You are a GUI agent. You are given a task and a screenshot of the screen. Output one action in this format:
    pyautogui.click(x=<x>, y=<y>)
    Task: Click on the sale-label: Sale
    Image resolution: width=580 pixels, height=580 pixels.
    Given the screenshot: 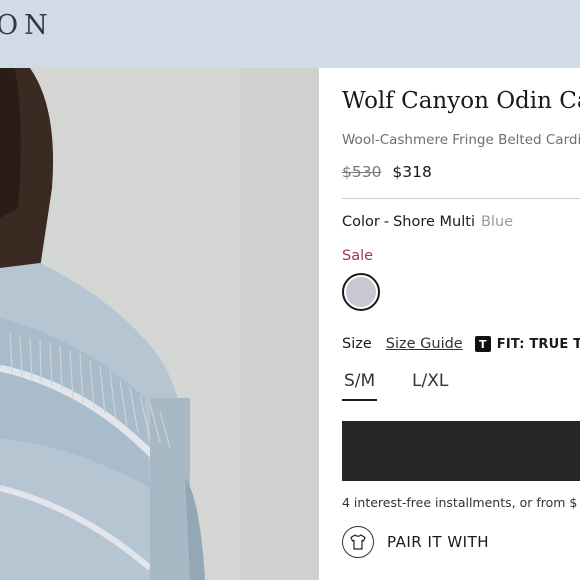 What is the action you would take?
    pyautogui.click(x=358, y=256)
    